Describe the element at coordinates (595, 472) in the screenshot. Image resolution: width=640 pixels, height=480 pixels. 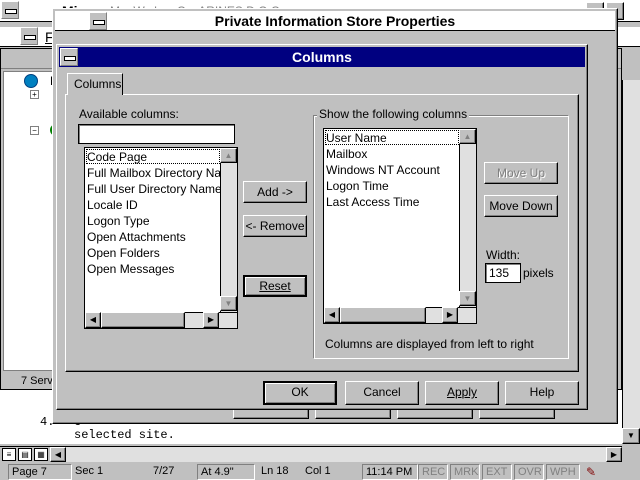
I see `status-book-icon: ✎` at that location.